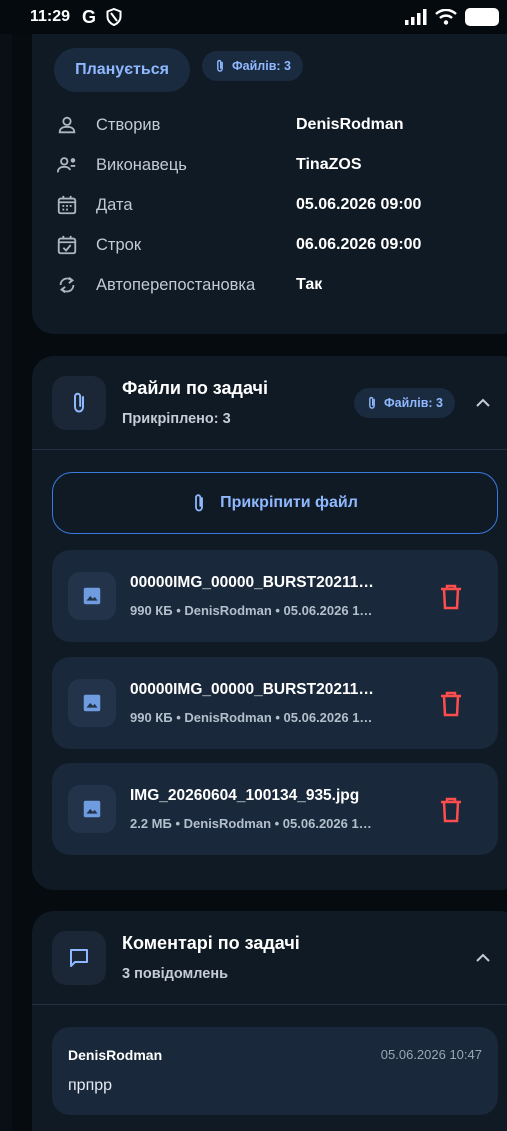  Describe the element at coordinates (211, 943) in the screenshot. I see `comments-section-title: Коментарі по задачі` at that location.